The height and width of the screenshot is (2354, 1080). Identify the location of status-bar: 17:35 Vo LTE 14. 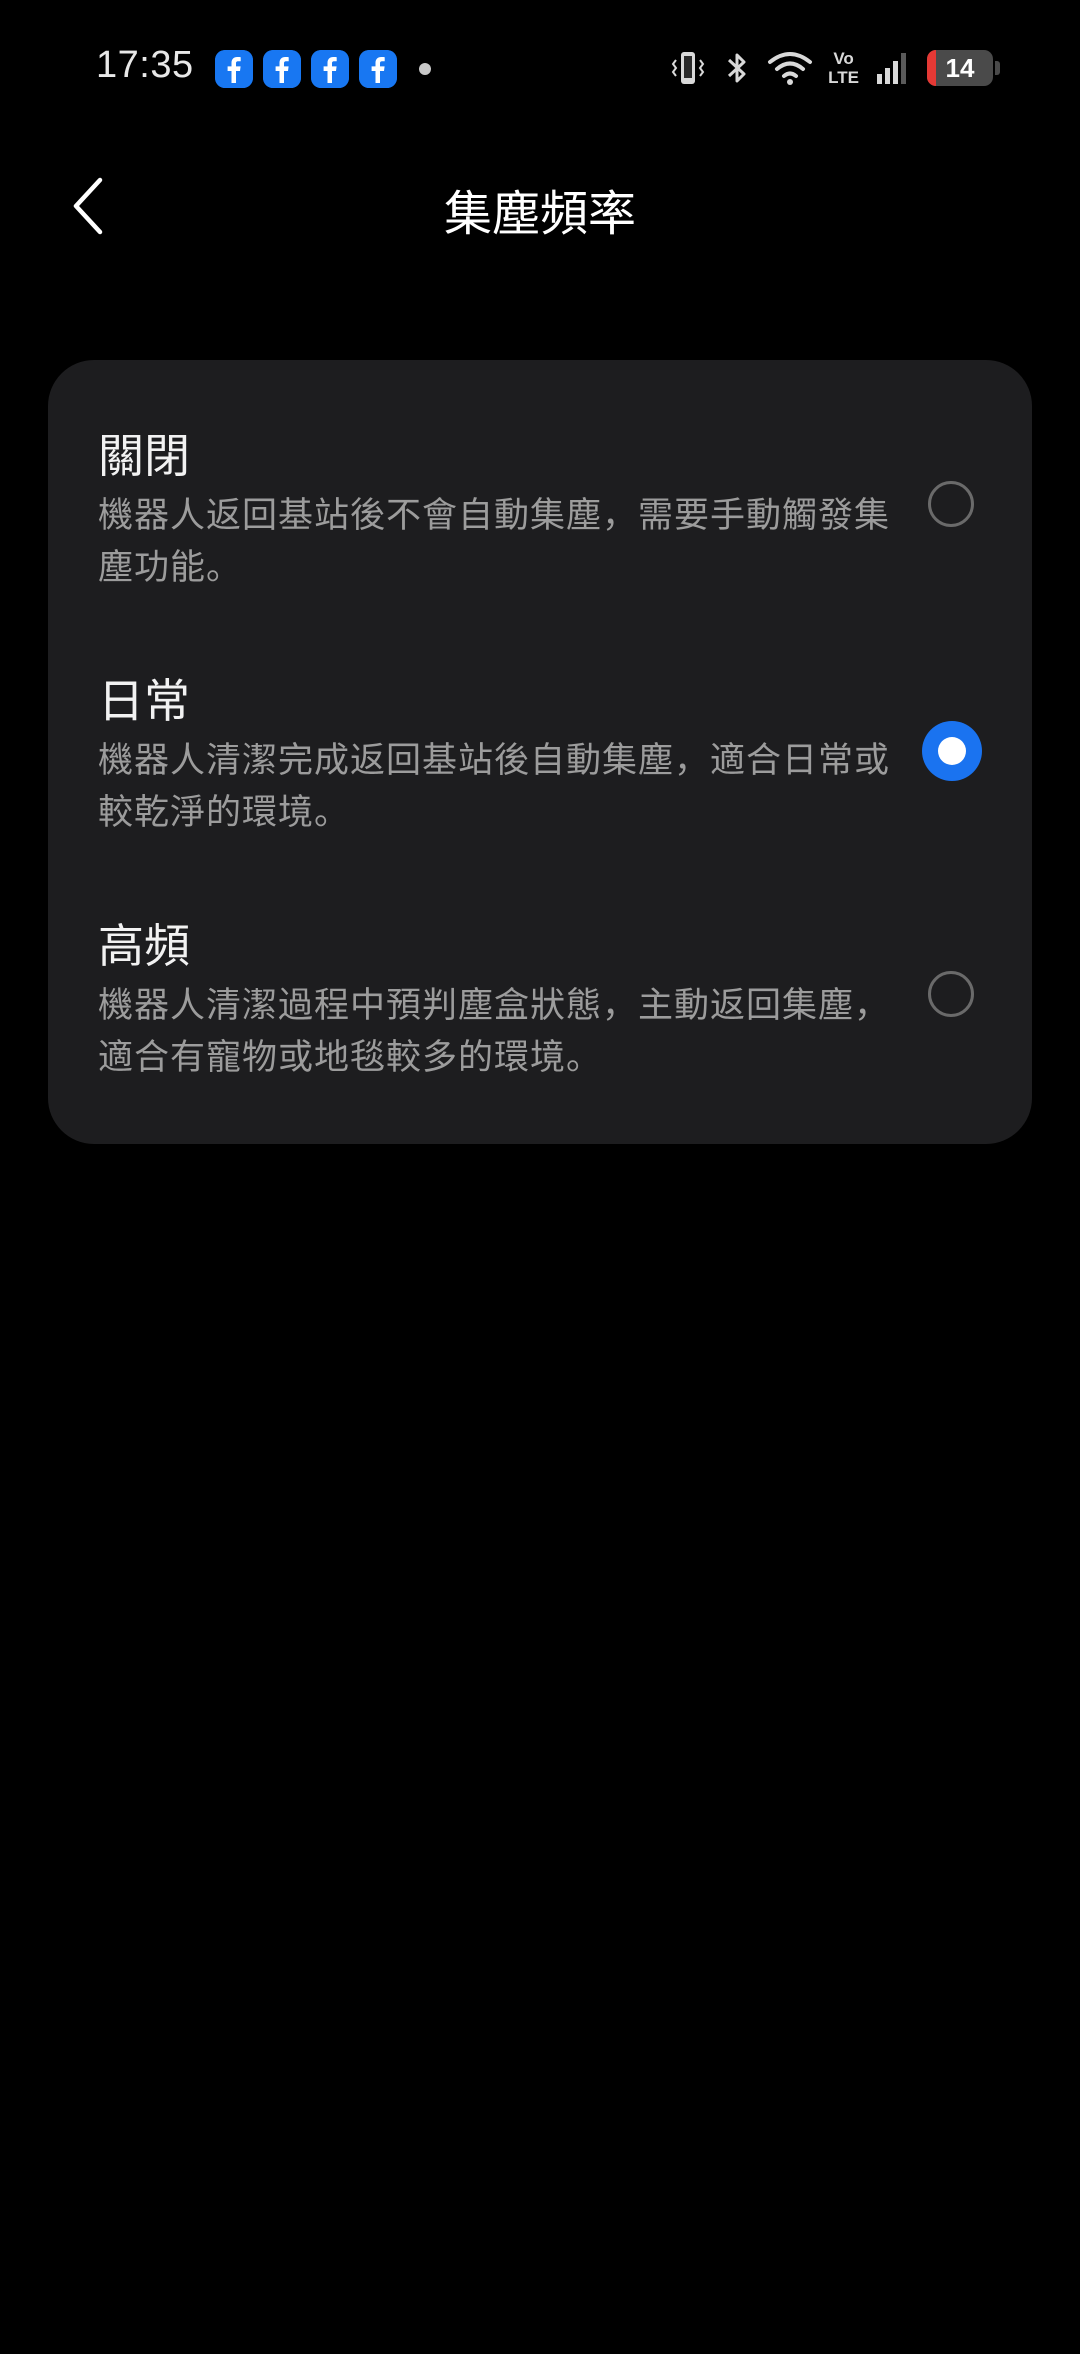
(540, 70).